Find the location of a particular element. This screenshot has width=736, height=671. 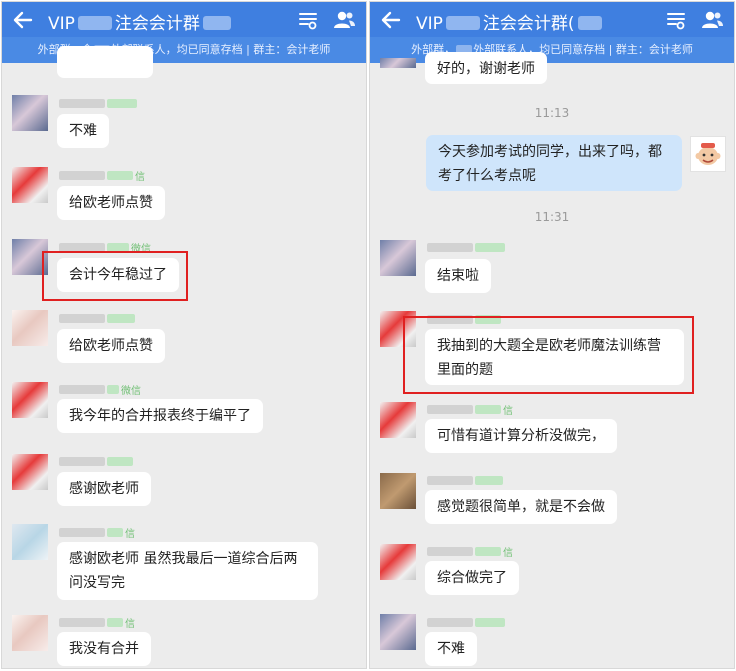

message-bubble: 会计今年稳过了 is located at coordinates (118, 275).